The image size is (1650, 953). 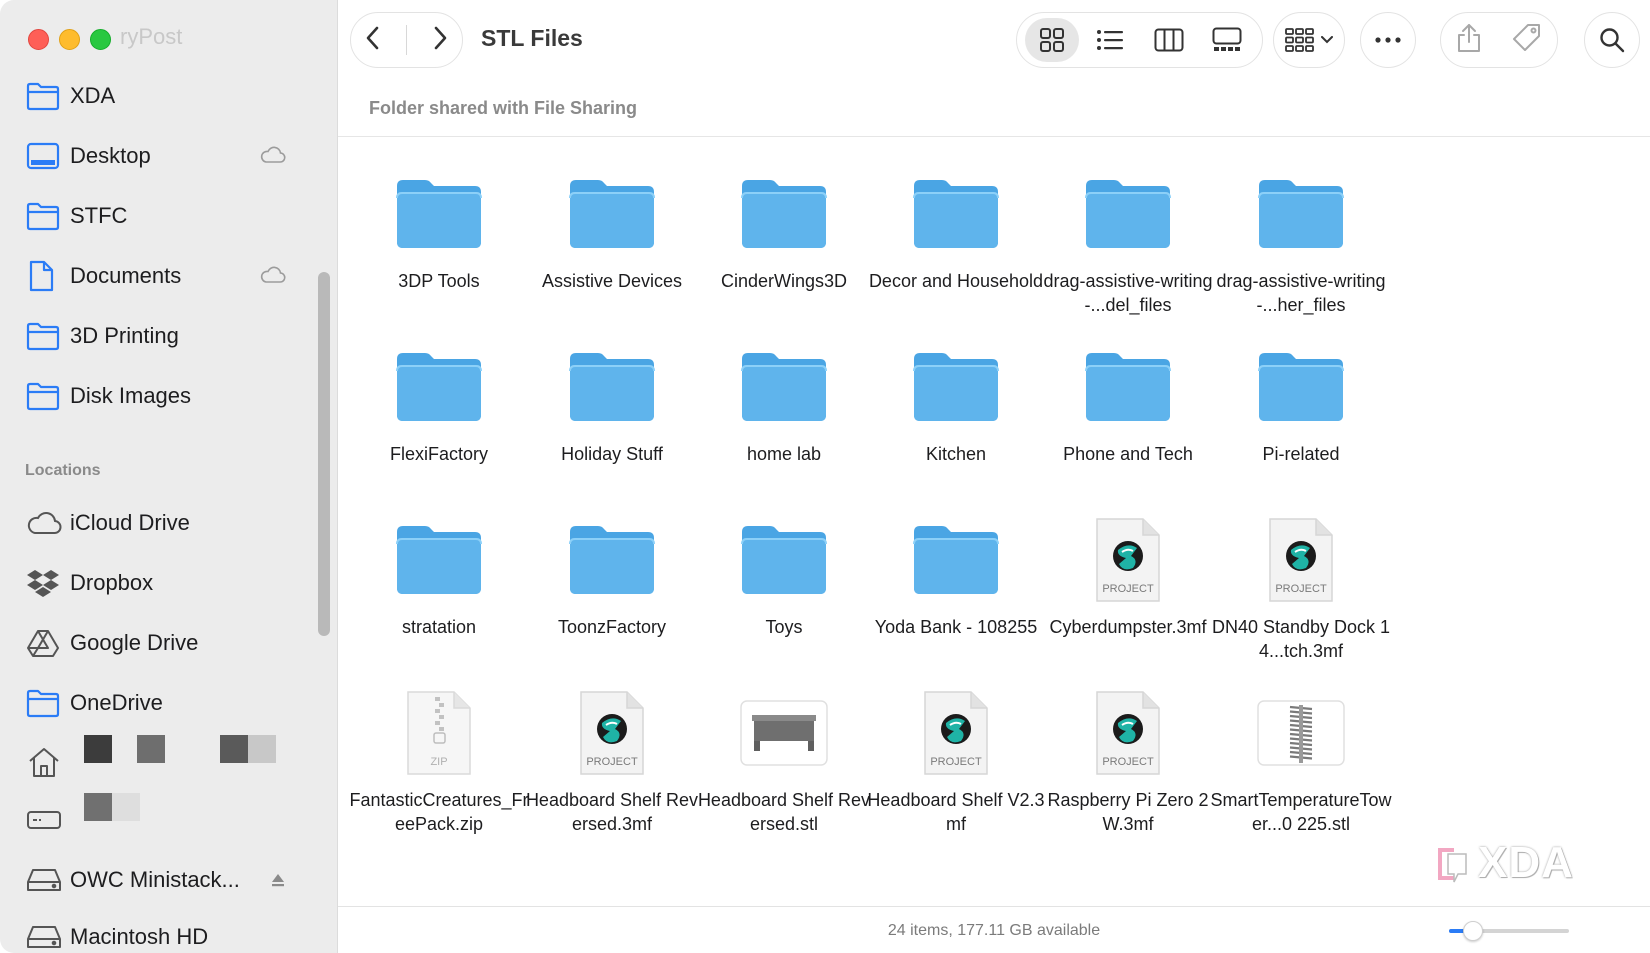 What do you see at coordinates (784, 812) in the screenshot?
I see `item-name: Headboard Shelf Reversed.stl` at bounding box center [784, 812].